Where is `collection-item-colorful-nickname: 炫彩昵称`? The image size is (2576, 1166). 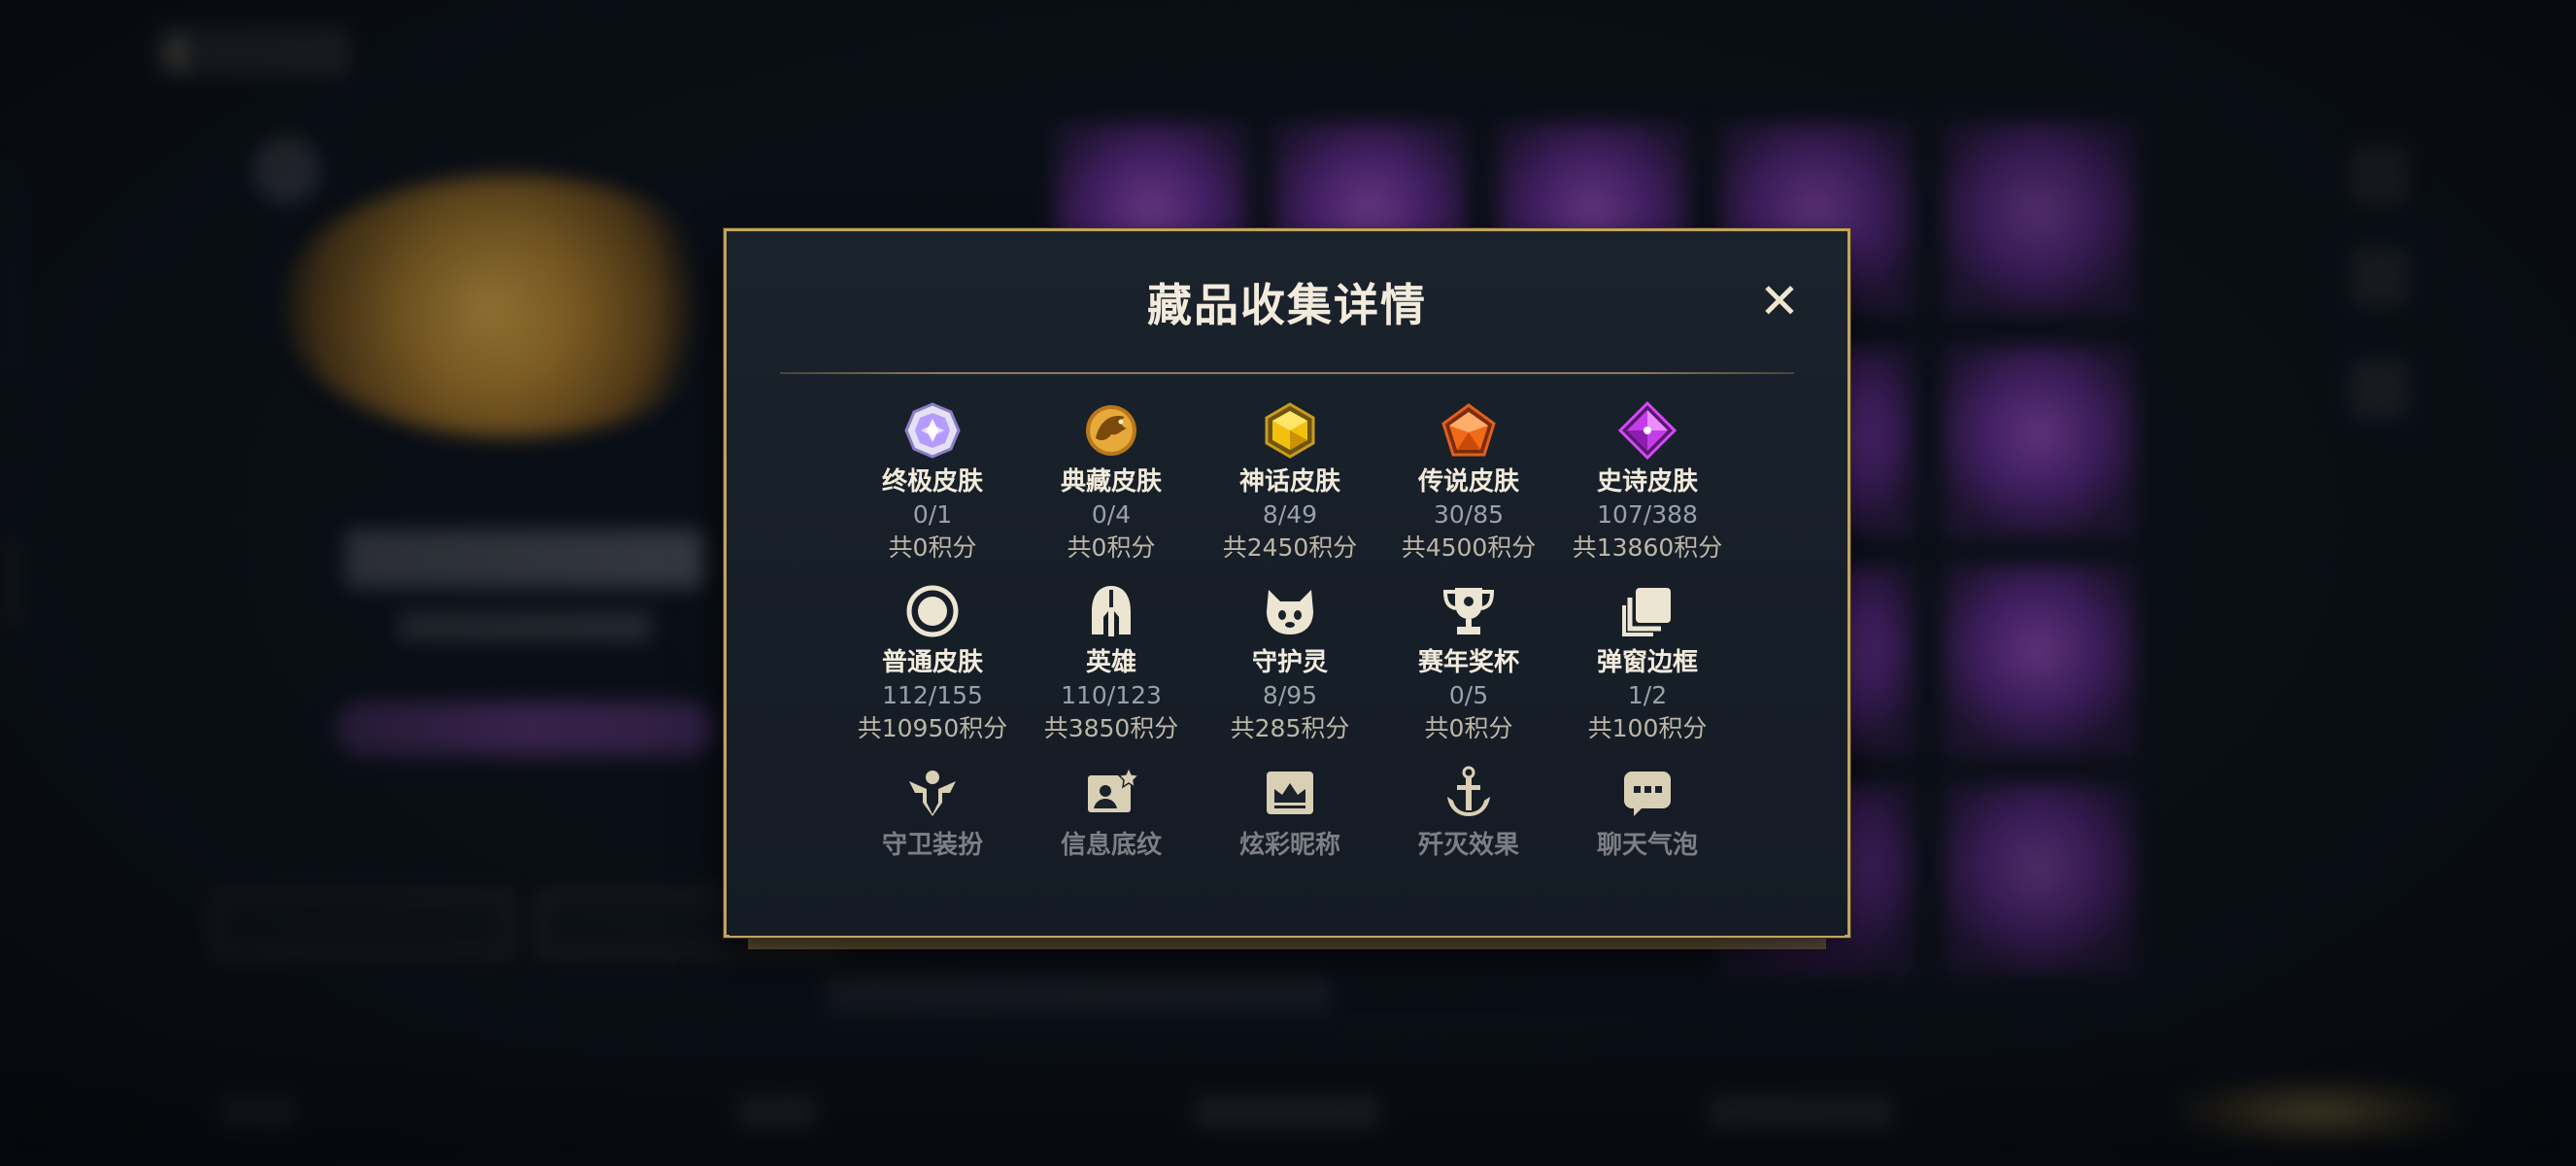
collection-item-colorful-nickname: 炫彩昵称 is located at coordinates (1290, 844).